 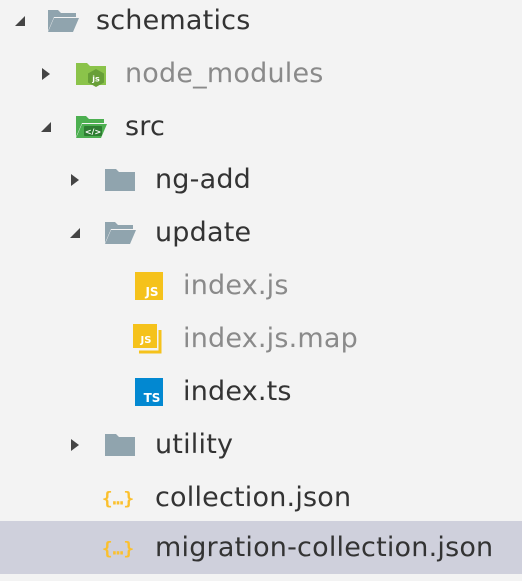 What do you see at coordinates (237, 391) in the screenshot?
I see `tree-item-label: index.ts` at bounding box center [237, 391].